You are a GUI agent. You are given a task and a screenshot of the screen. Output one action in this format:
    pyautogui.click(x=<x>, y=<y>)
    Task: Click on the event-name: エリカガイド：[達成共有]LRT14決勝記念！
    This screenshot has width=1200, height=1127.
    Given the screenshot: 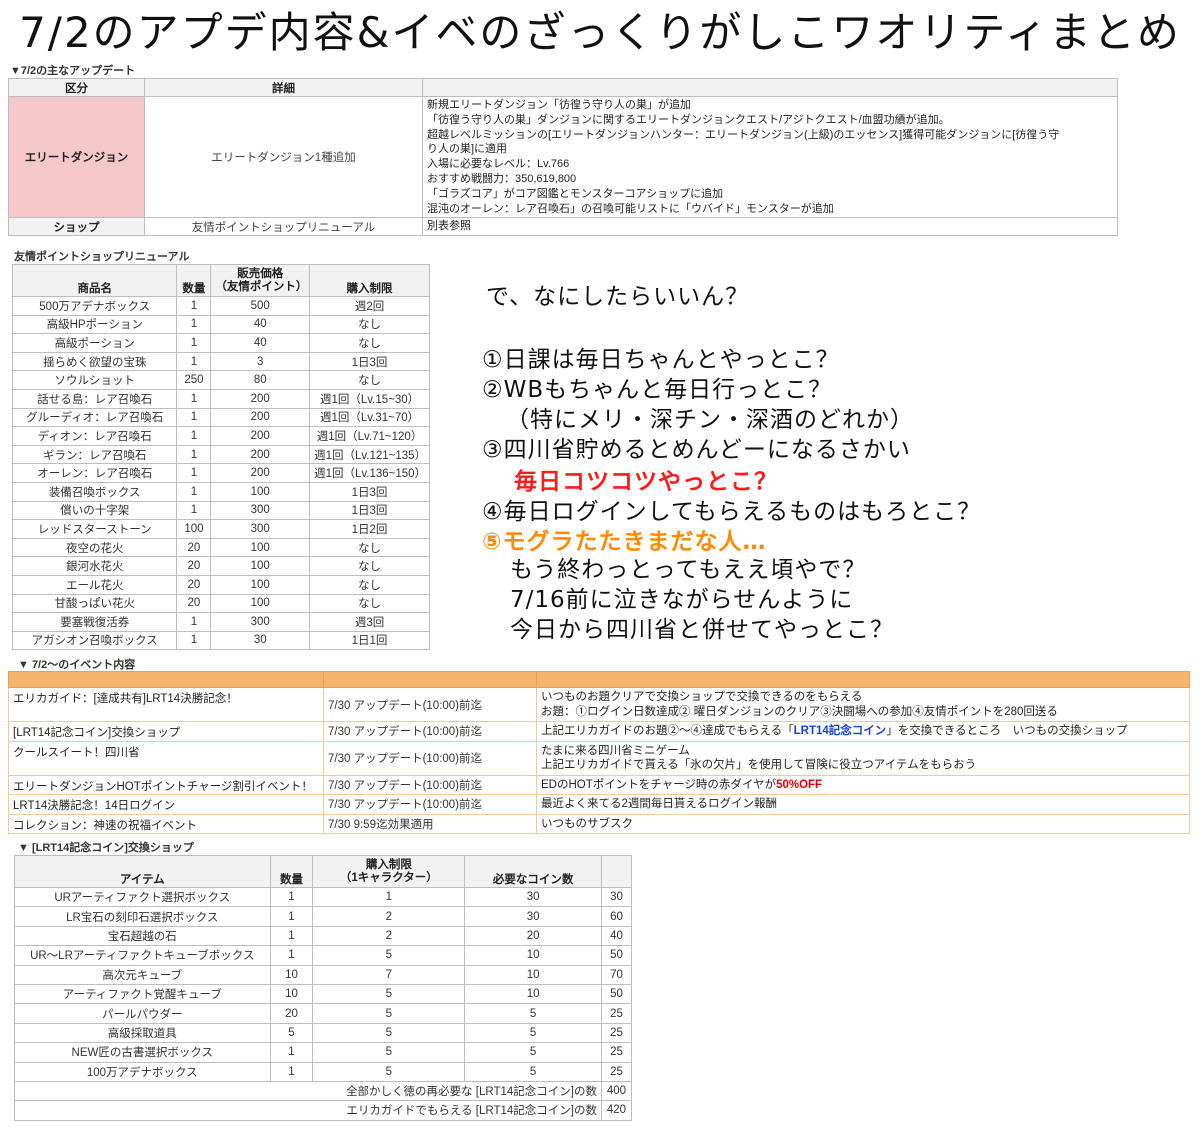 What is the action you would take?
    pyautogui.click(x=166, y=704)
    